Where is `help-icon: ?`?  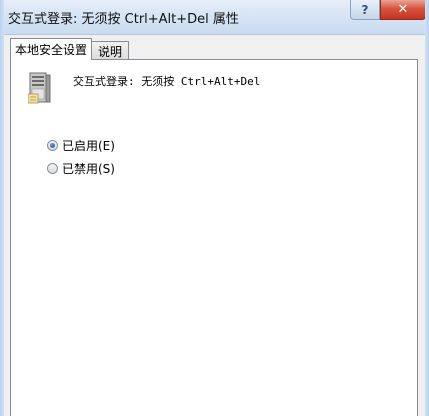 help-icon: ? is located at coordinates (365, 9).